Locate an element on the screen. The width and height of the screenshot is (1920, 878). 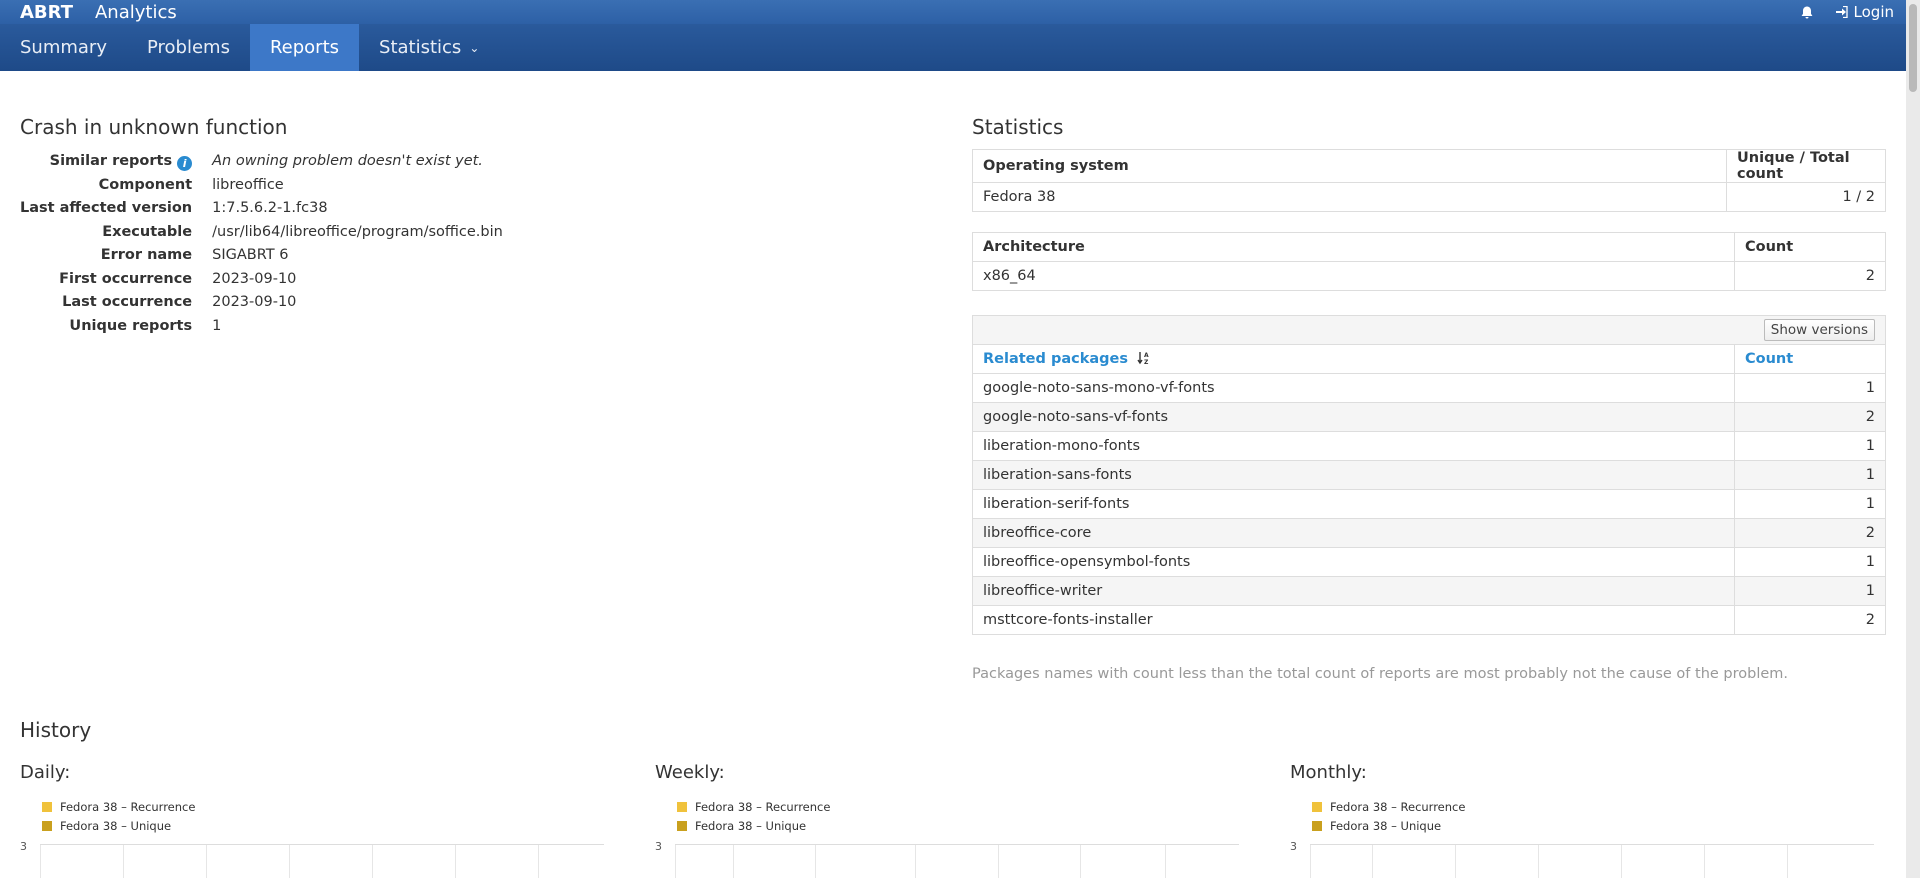
nav-summary: Summary is located at coordinates (63, 47).